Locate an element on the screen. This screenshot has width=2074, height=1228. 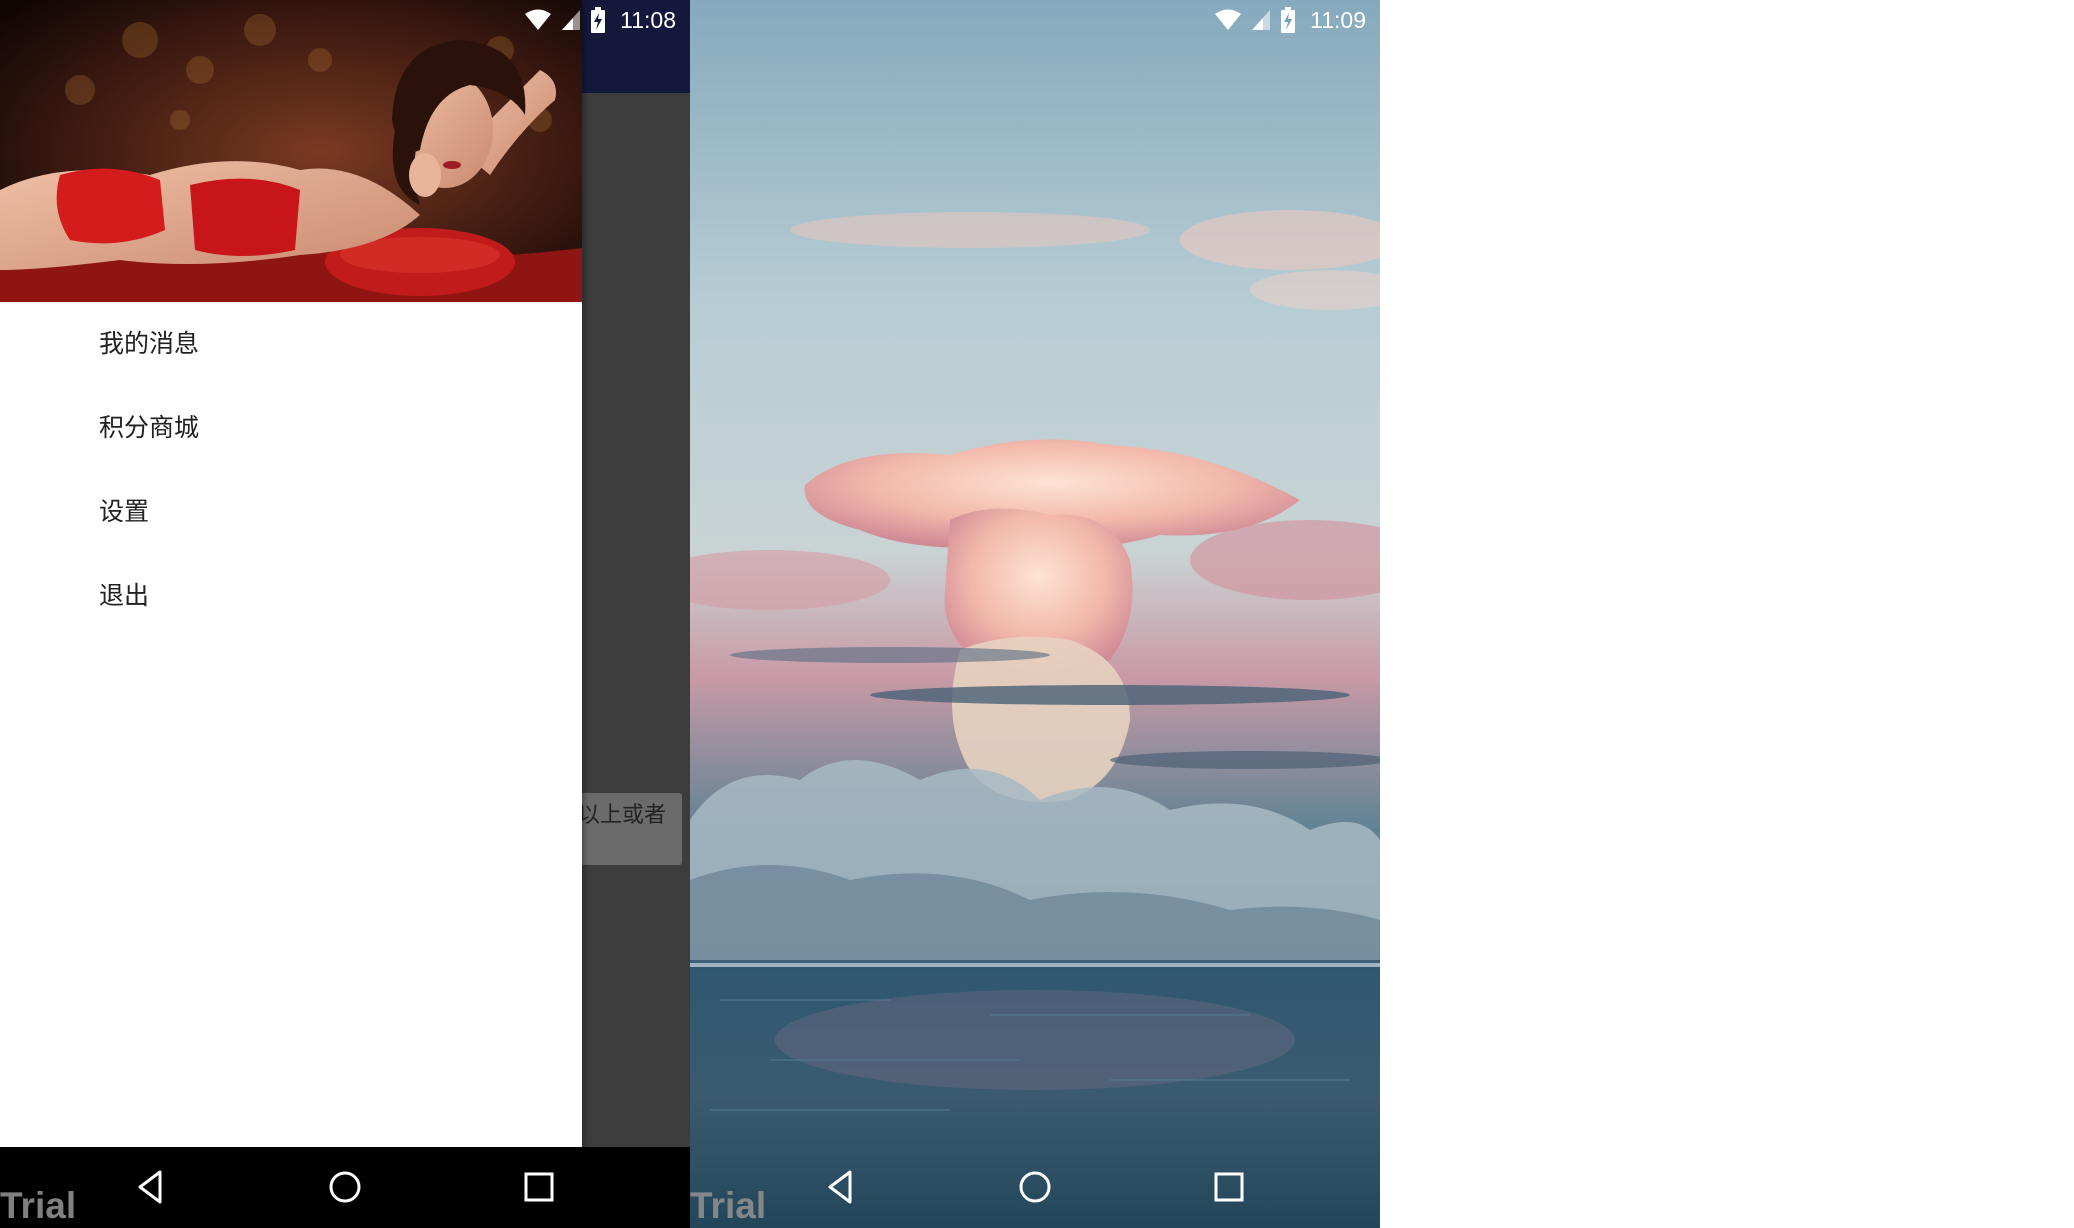
drawer-menu: 我的消息 积分商城 设置 退出 is located at coordinates (291, 470).